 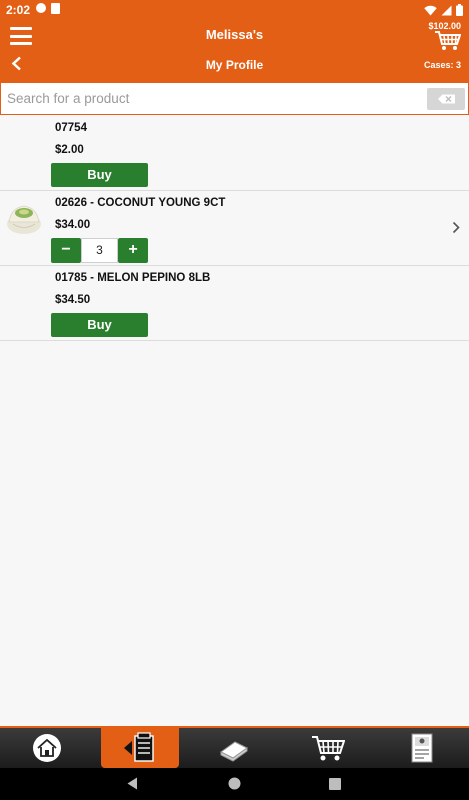 I want to click on battery-icon, so click(x=459, y=10).